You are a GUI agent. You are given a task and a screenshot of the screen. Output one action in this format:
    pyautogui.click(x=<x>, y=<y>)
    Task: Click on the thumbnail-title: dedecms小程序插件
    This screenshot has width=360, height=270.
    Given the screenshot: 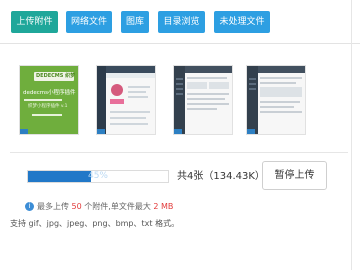 What is the action you would take?
    pyautogui.click(x=49, y=93)
    